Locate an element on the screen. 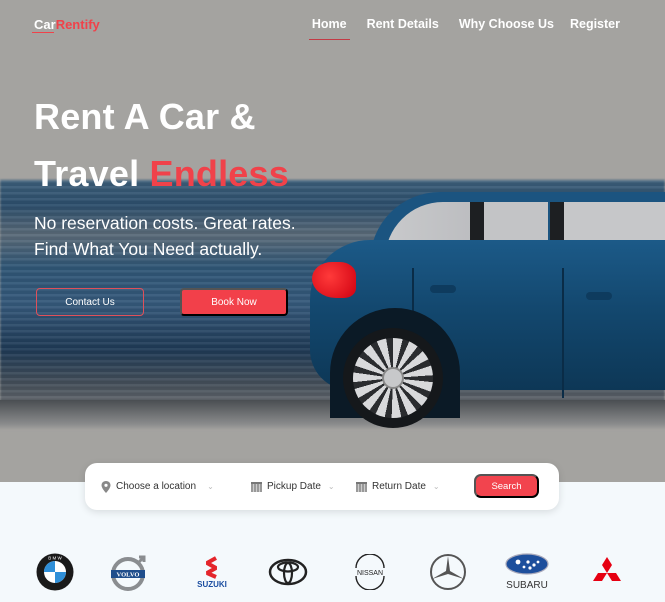 The height and width of the screenshot is (602, 665). hero-title-line2: Travel Endless is located at coordinates (161, 173).